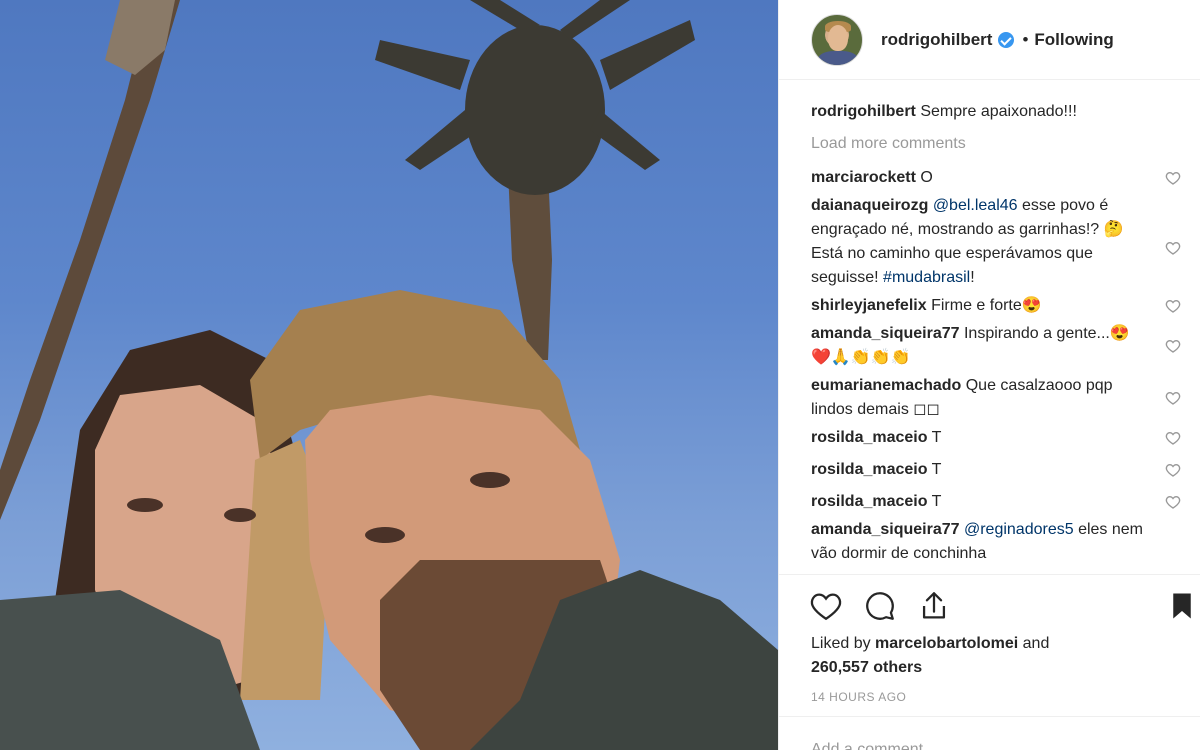 Image resolution: width=1200 pixels, height=750 pixels. What do you see at coordinates (866, 667) in the screenshot?
I see `likes-count: 260,557 others` at bounding box center [866, 667].